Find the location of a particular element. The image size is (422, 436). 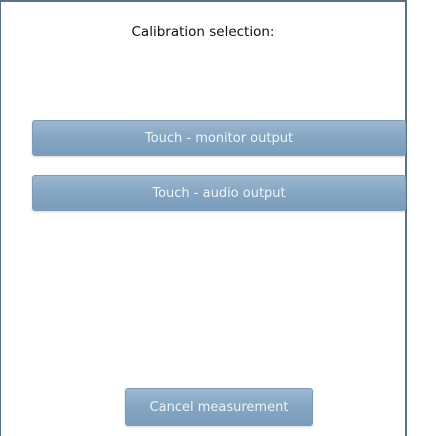

cancel-measurement-button: Cancel measurement is located at coordinates (219, 407).